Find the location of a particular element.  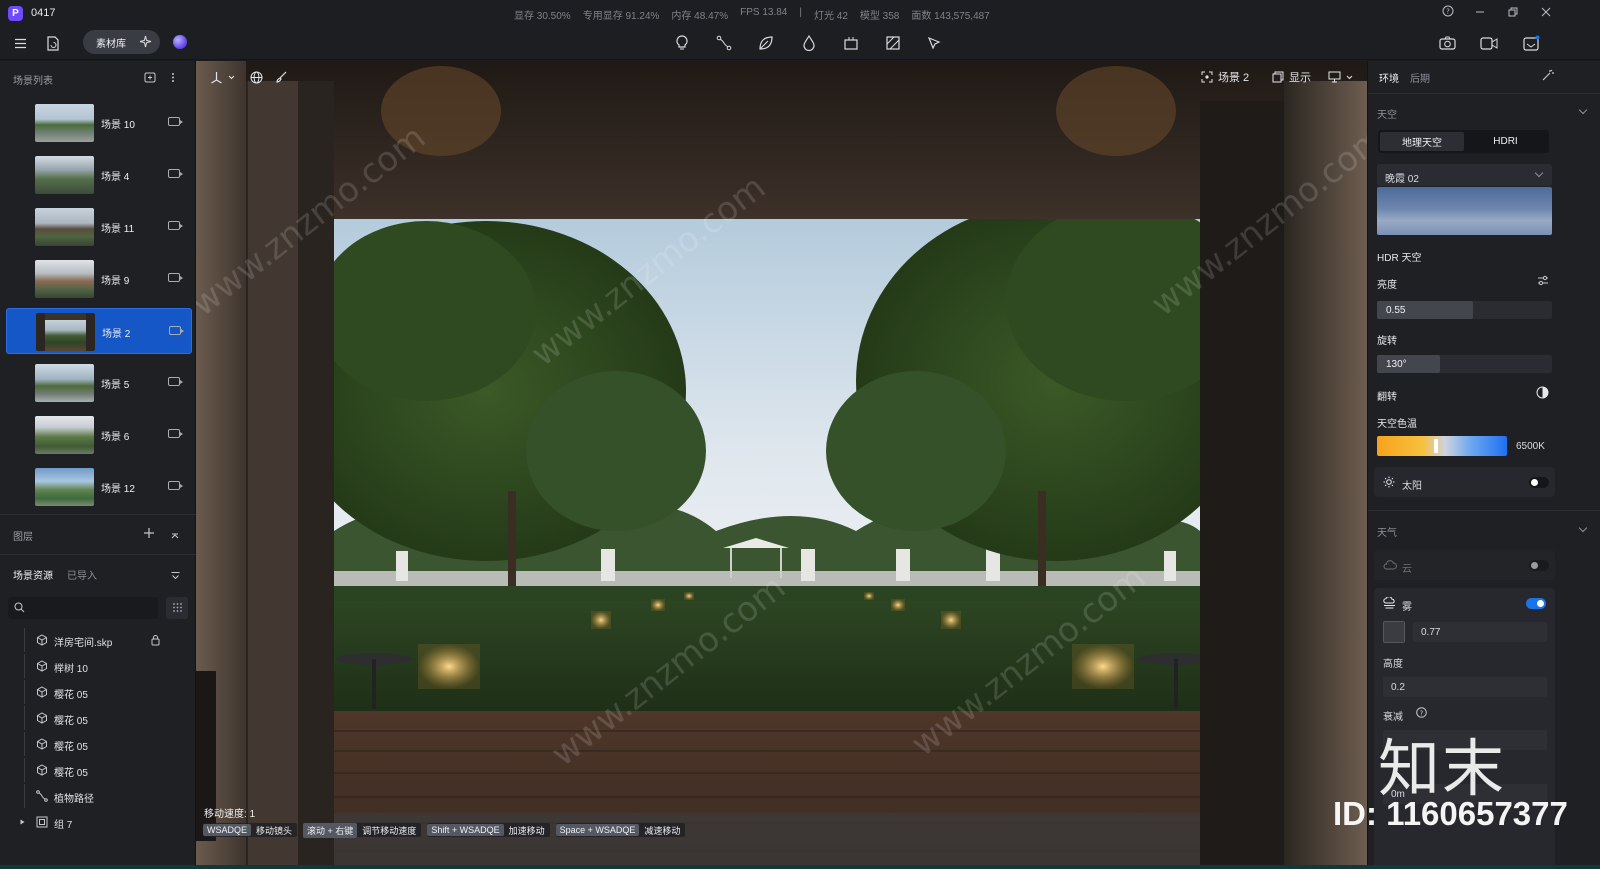

lock-icon is located at coordinates (155, 640).